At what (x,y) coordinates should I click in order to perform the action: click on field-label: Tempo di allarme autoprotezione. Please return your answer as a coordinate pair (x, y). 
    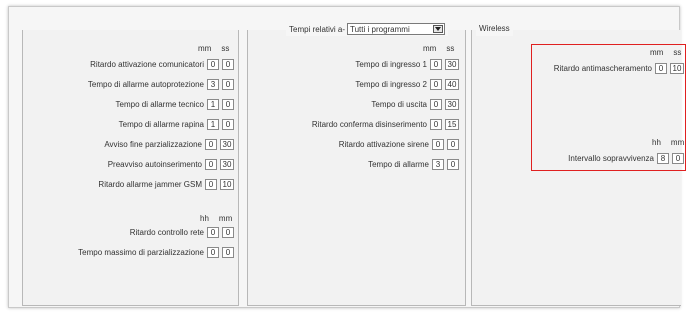
    Looking at the image, I should click on (145, 84).